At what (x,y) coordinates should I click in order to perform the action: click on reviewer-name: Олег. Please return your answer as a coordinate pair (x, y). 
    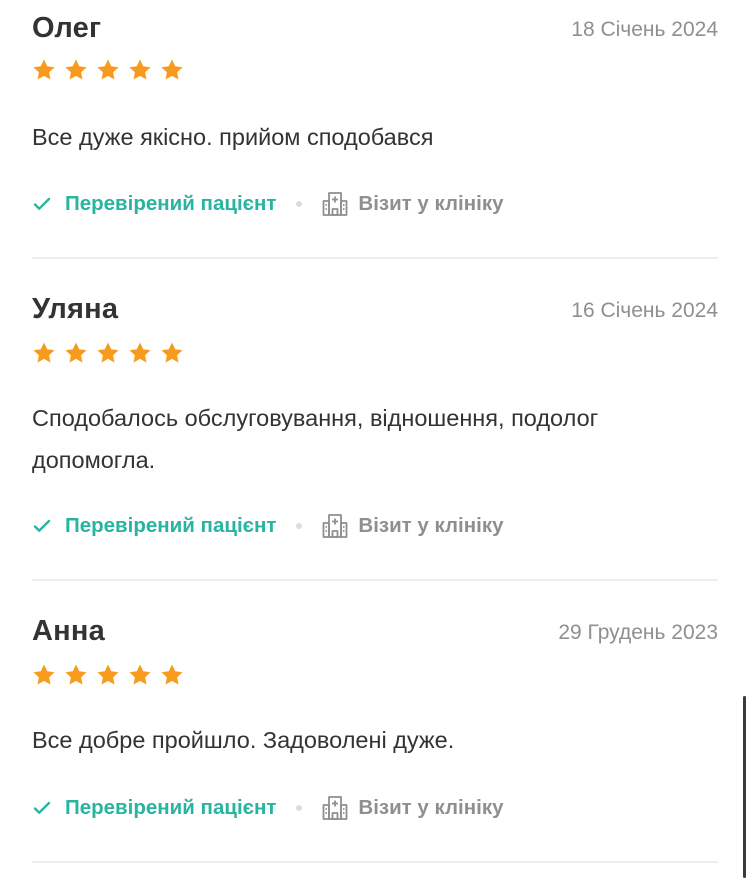
    Looking at the image, I should click on (67, 28).